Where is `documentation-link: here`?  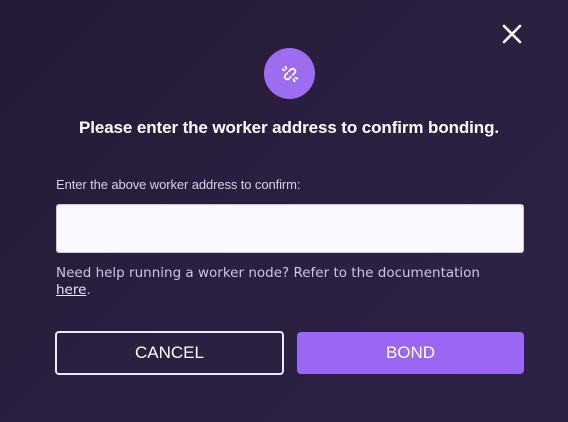 documentation-link: here is located at coordinates (71, 290).